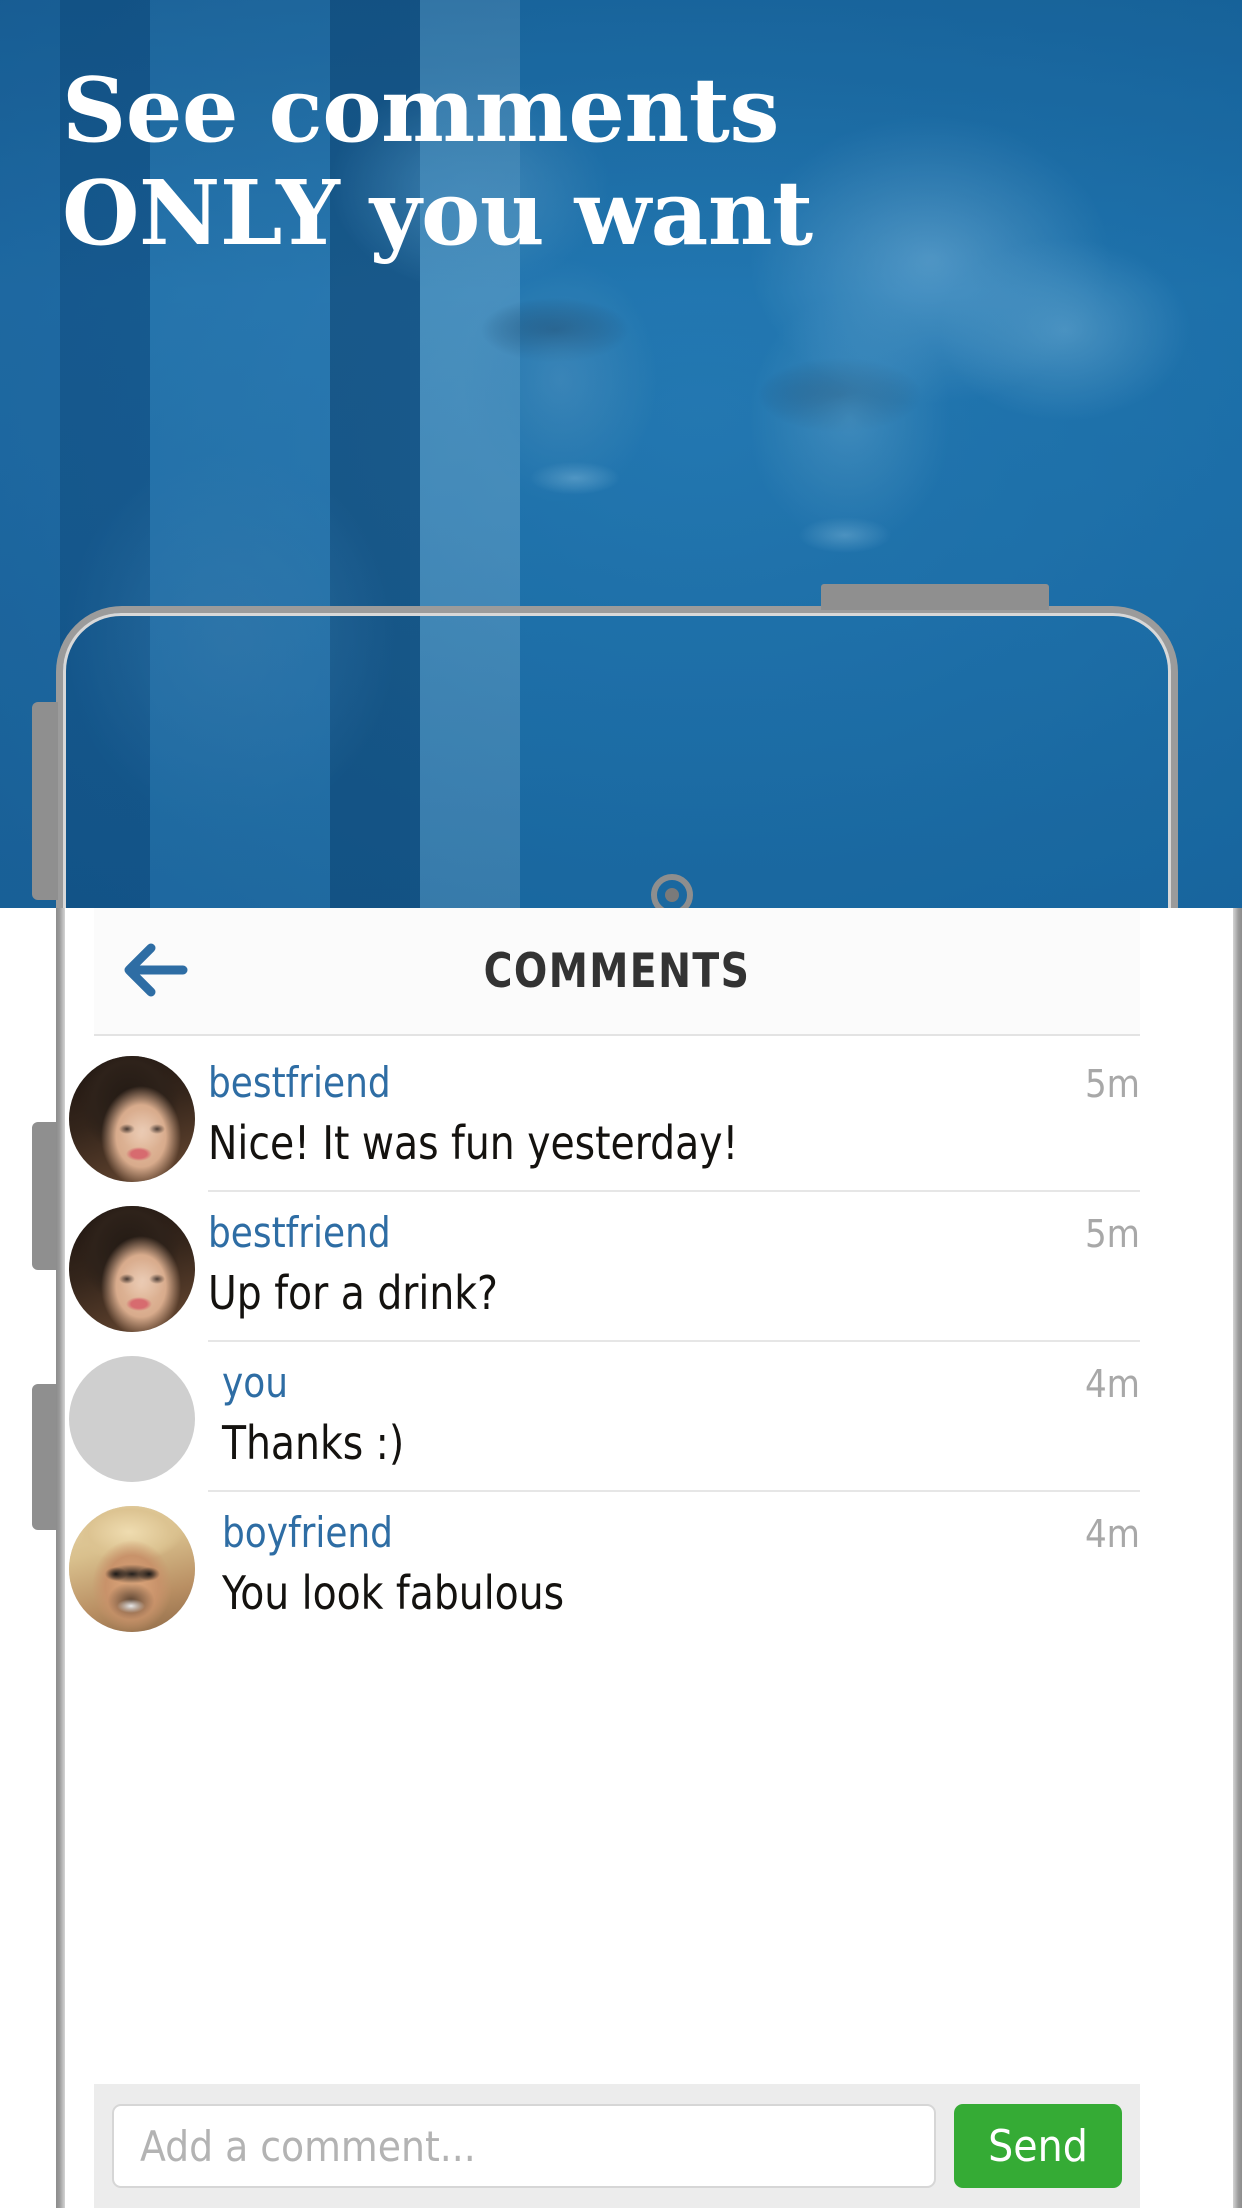 The height and width of the screenshot is (2208, 1242). Describe the element at coordinates (473, 1143) in the screenshot. I see `comment-text: Nice! It was fun yesterday!` at that location.